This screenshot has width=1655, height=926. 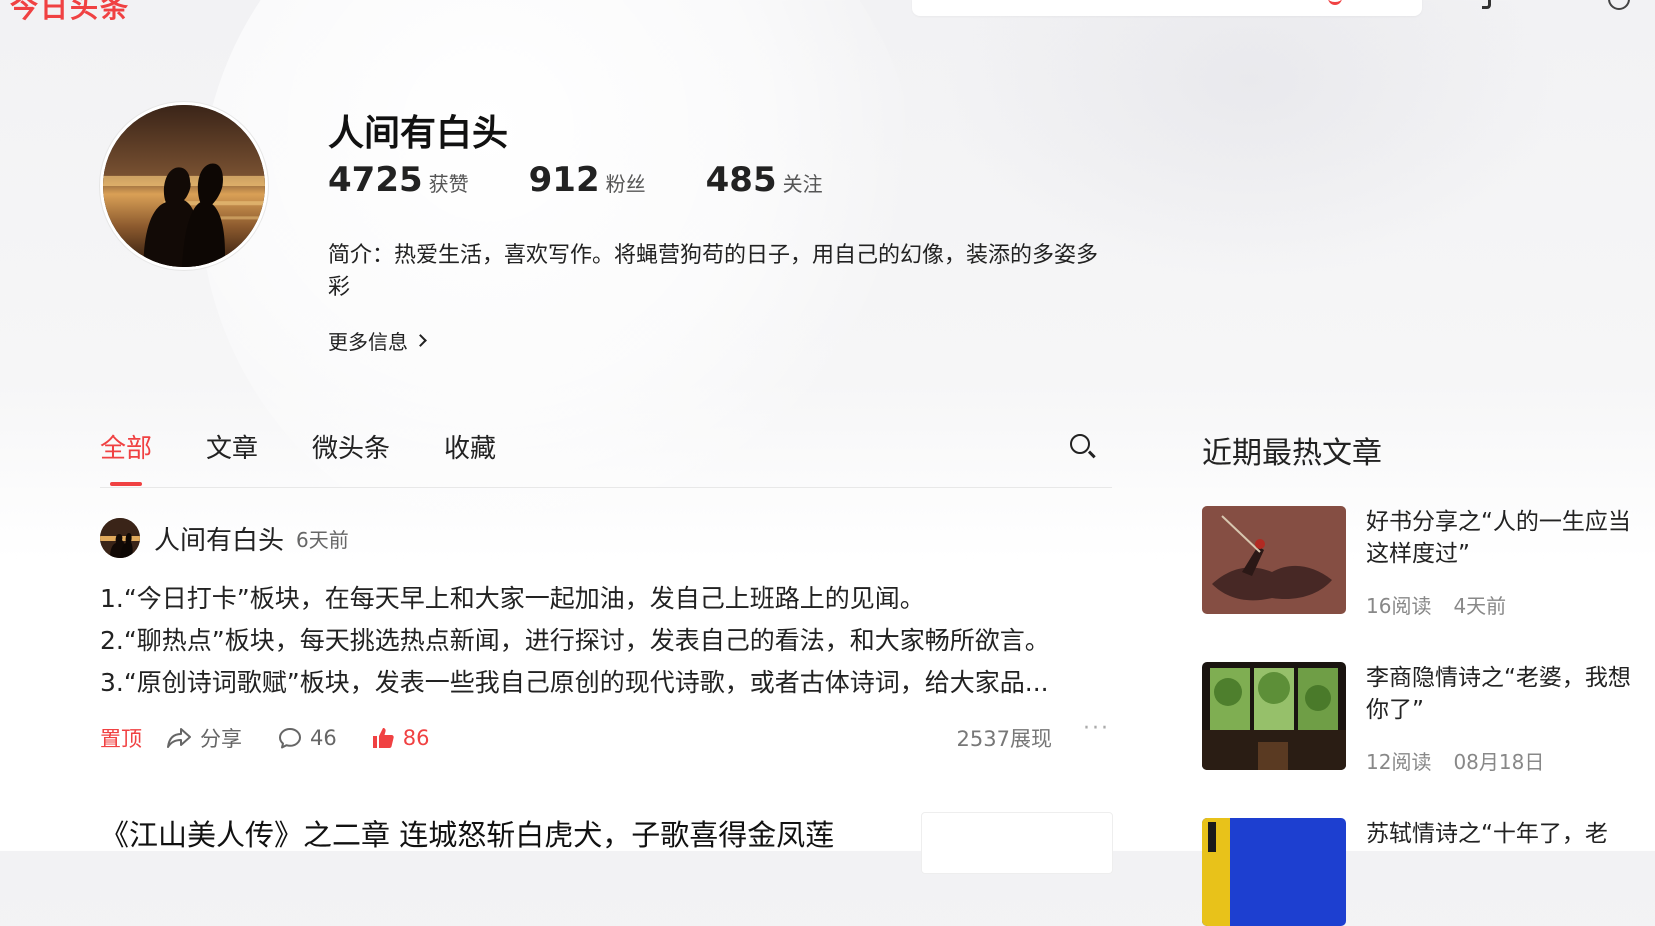 I want to click on post-line: 2.“聊热点”板块，每天挑选热点新闻，进行探讨，发表自己的看法，和大家畅所欲言。, so click(x=575, y=640).